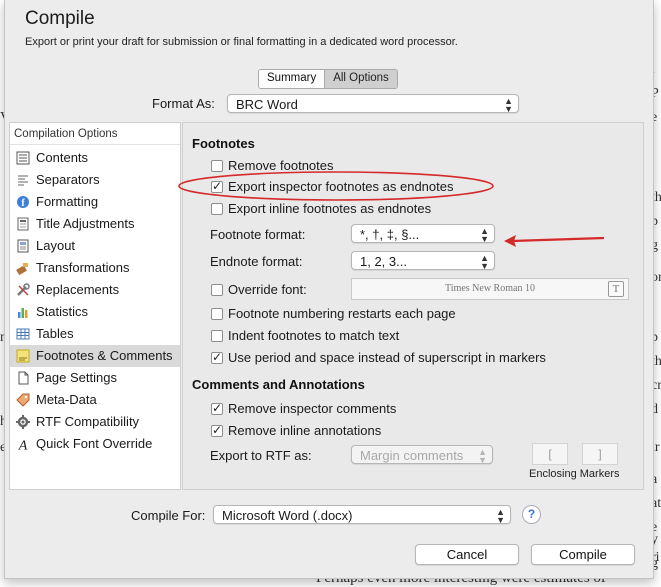 The image size is (661, 587). Describe the element at coordinates (217, 290) in the screenshot. I see `override-font-checkbox` at that location.